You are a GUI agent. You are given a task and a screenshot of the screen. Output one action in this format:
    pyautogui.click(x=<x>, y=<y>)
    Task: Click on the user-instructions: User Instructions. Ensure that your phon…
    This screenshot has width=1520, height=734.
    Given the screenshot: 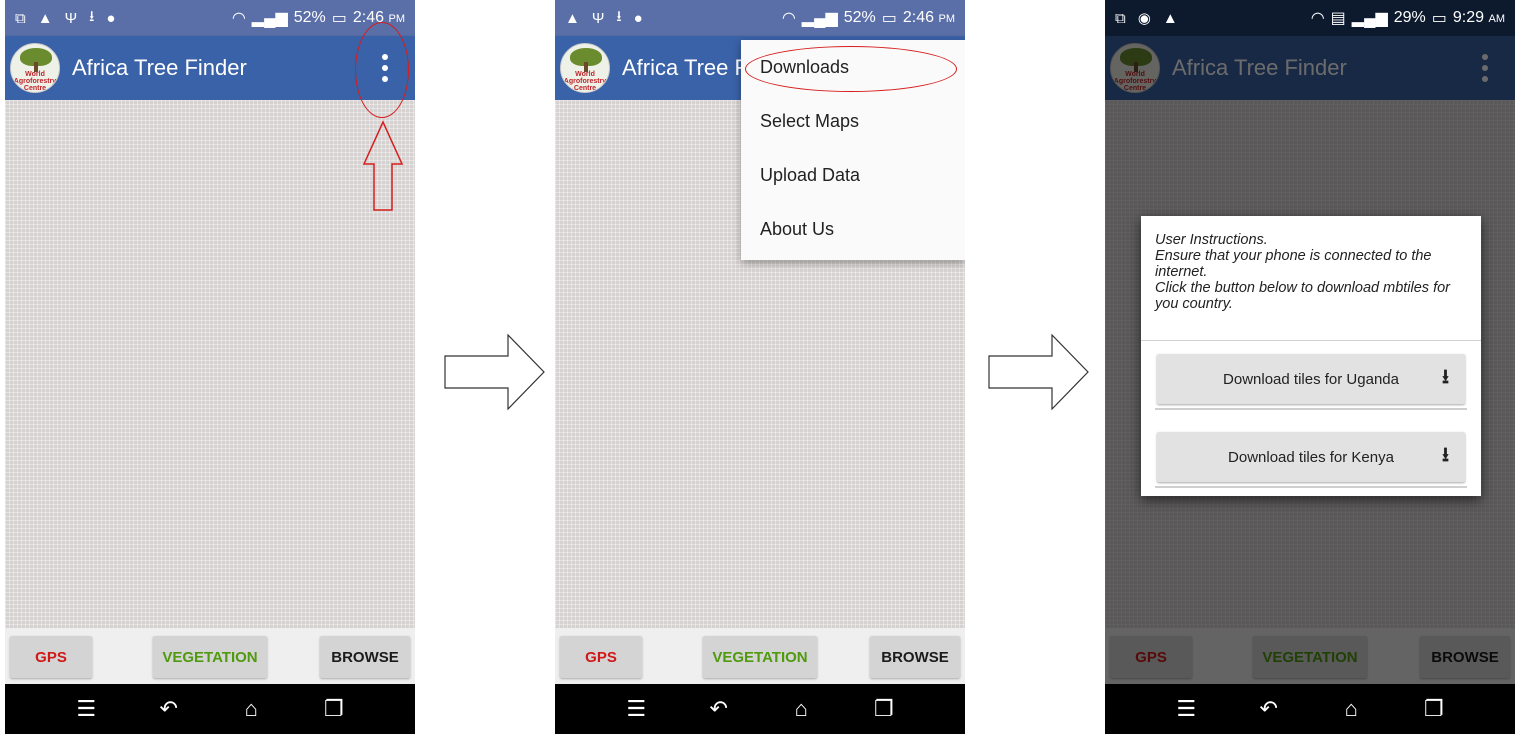 What is the action you would take?
    pyautogui.click(x=1302, y=272)
    